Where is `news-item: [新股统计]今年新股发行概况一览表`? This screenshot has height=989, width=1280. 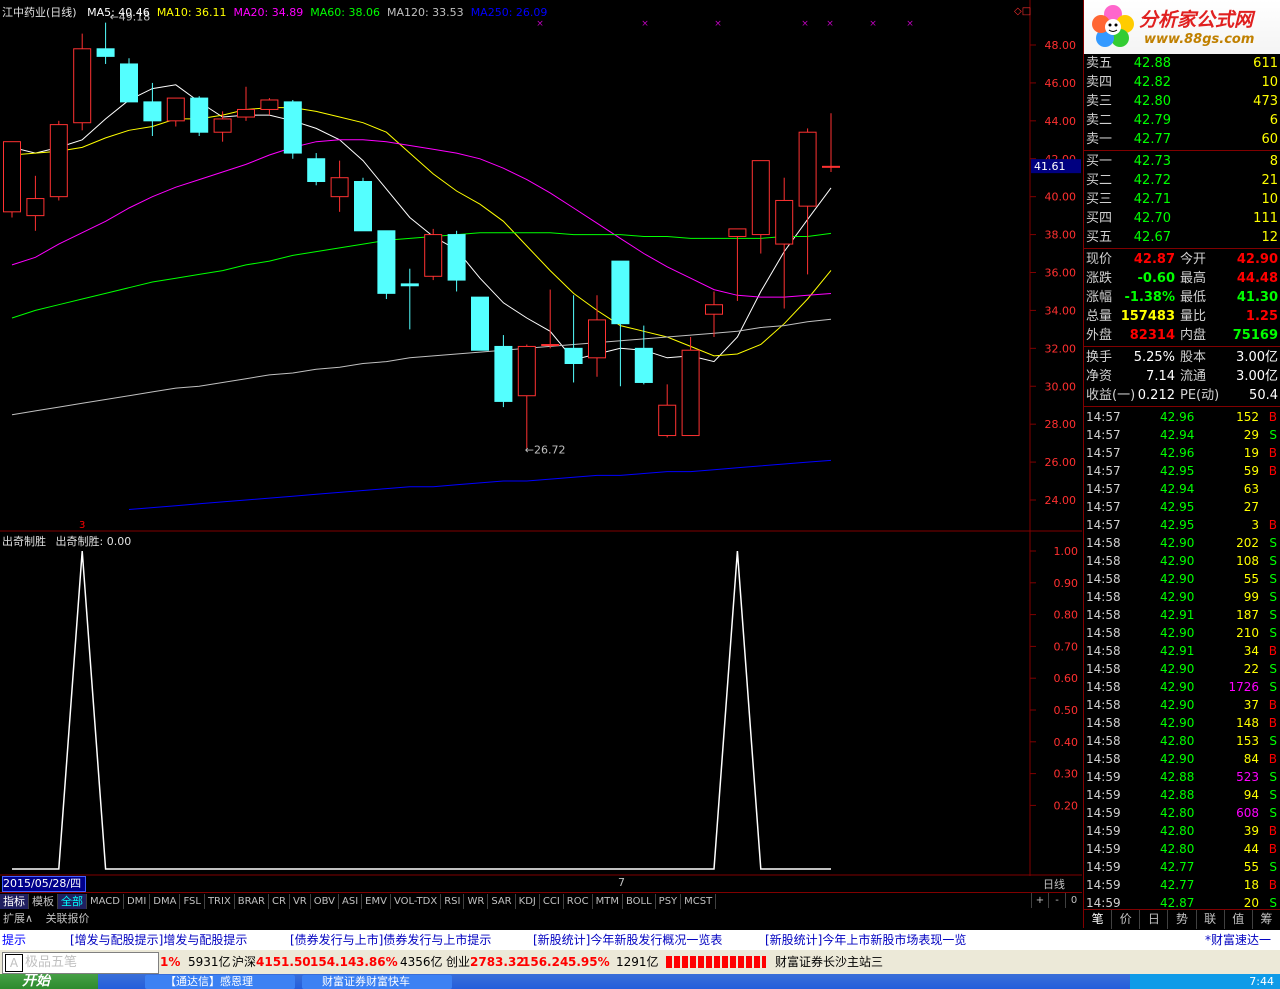
news-item: [新股统计]今年新股发行概况一览表 is located at coordinates (627, 940).